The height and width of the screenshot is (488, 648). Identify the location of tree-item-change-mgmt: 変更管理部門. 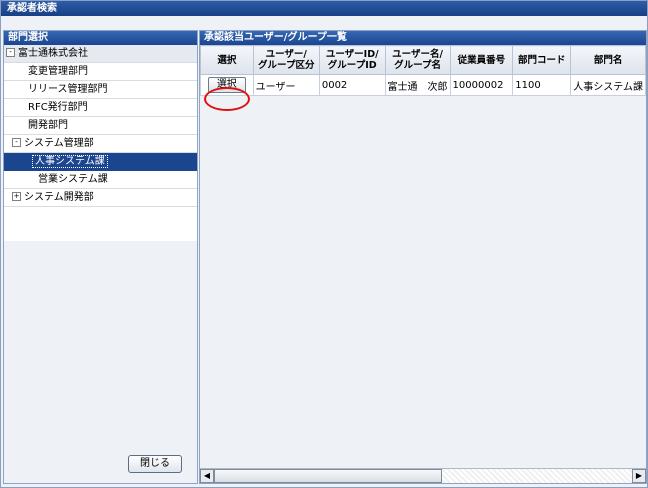
(100, 72).